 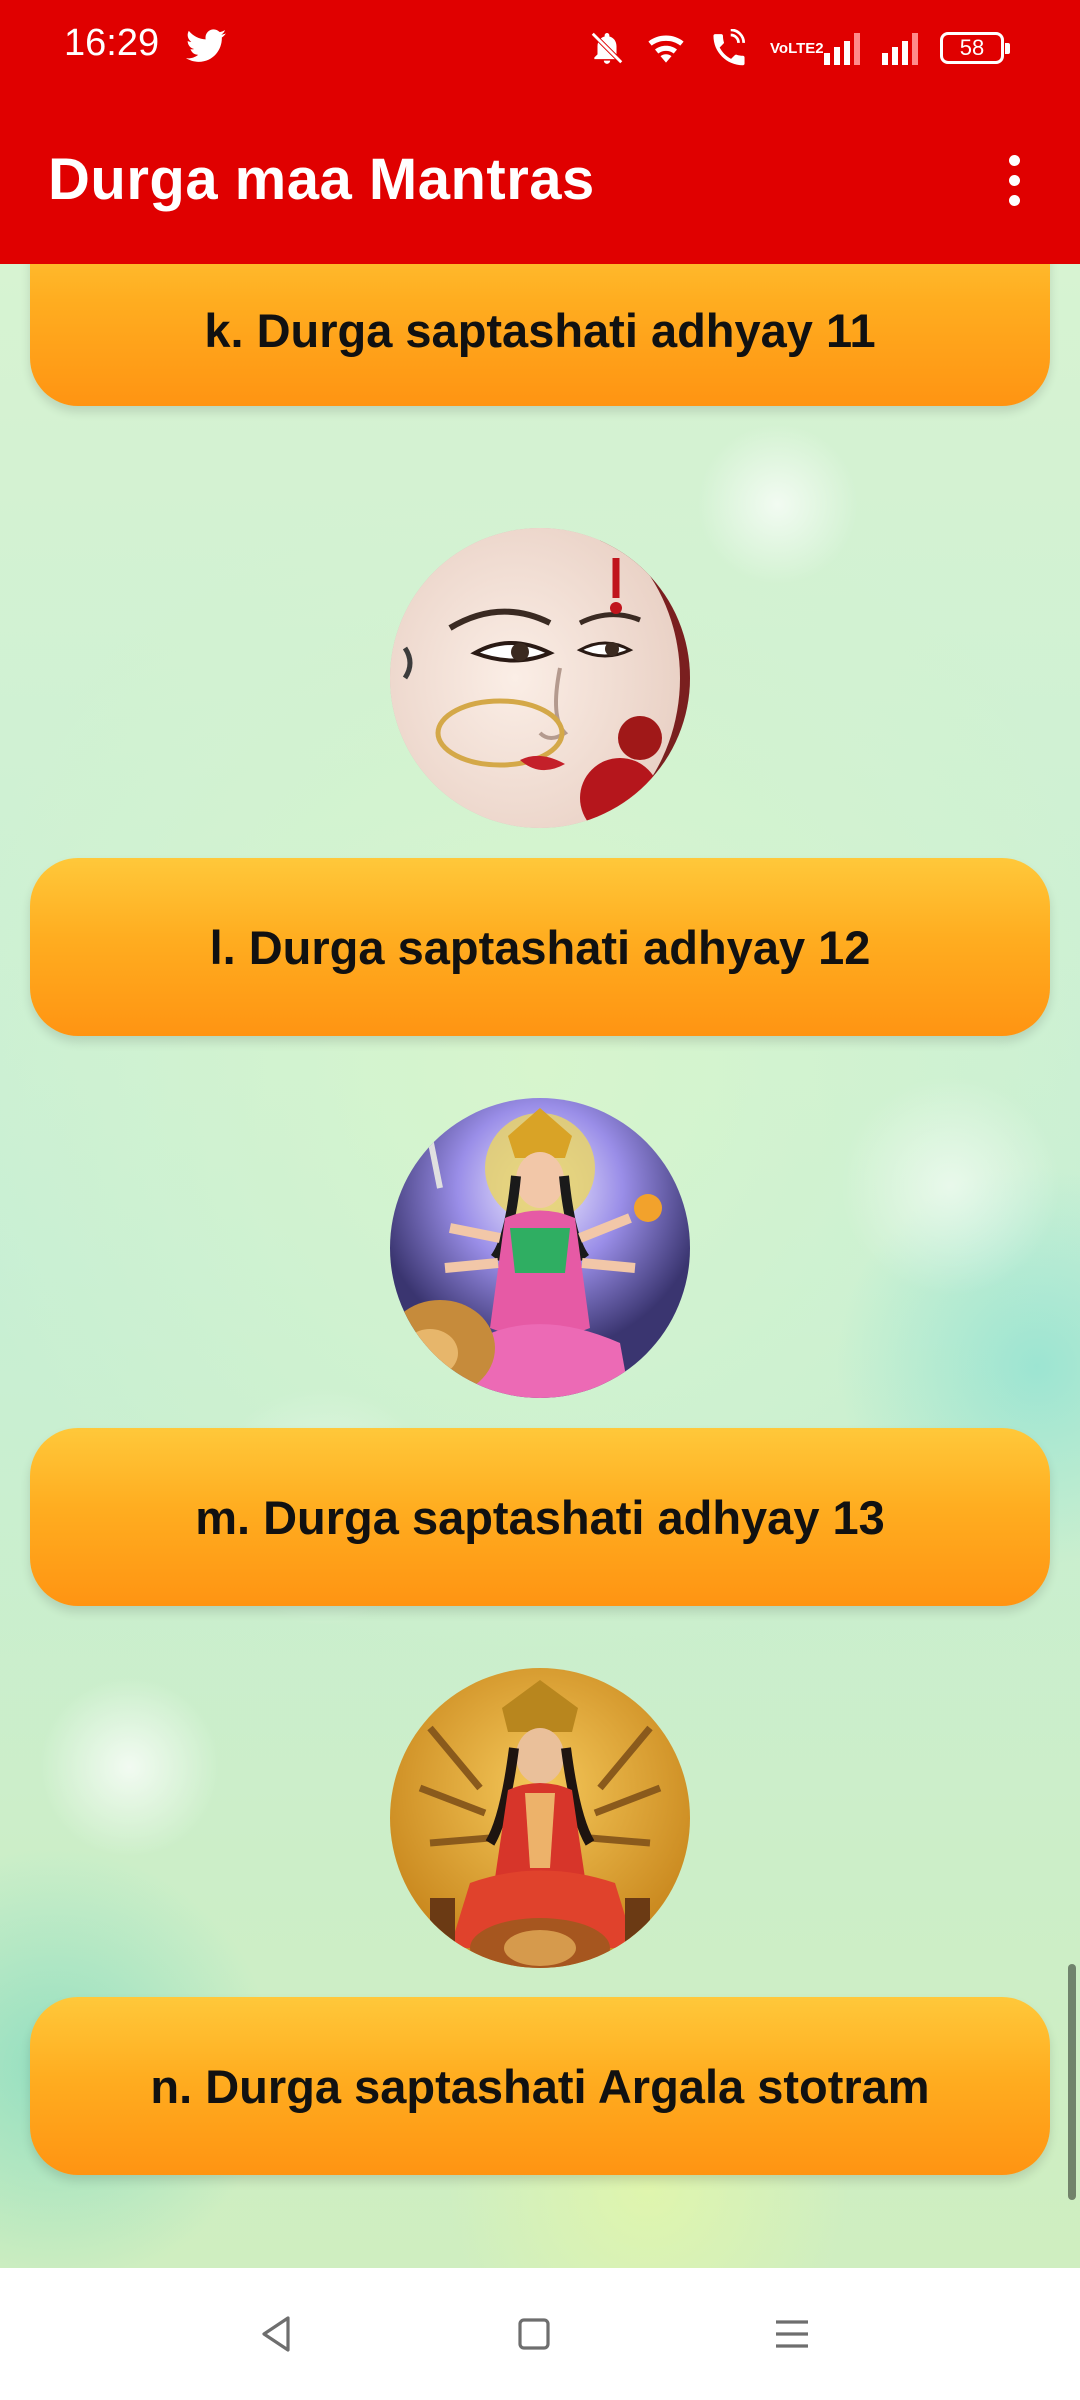 I want to click on list-item-label: k. Durga saptashati adhyay 11, so click(x=540, y=330).